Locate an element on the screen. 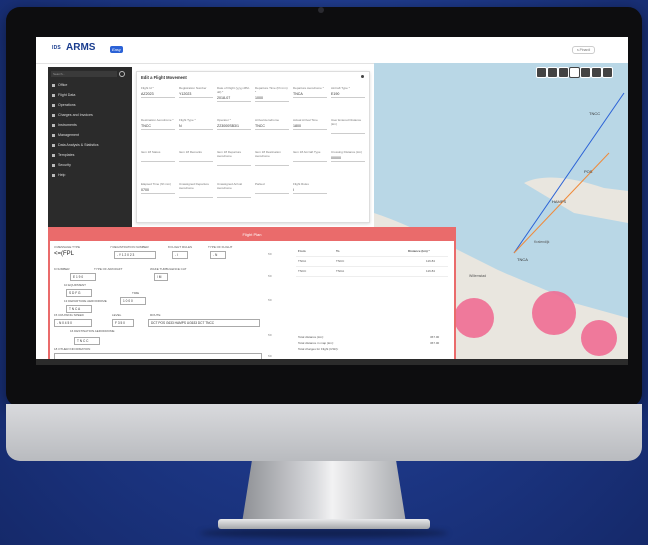 The width and height of the screenshot is (648, 545). field-input: AZ2023 is located at coordinates (158, 94).